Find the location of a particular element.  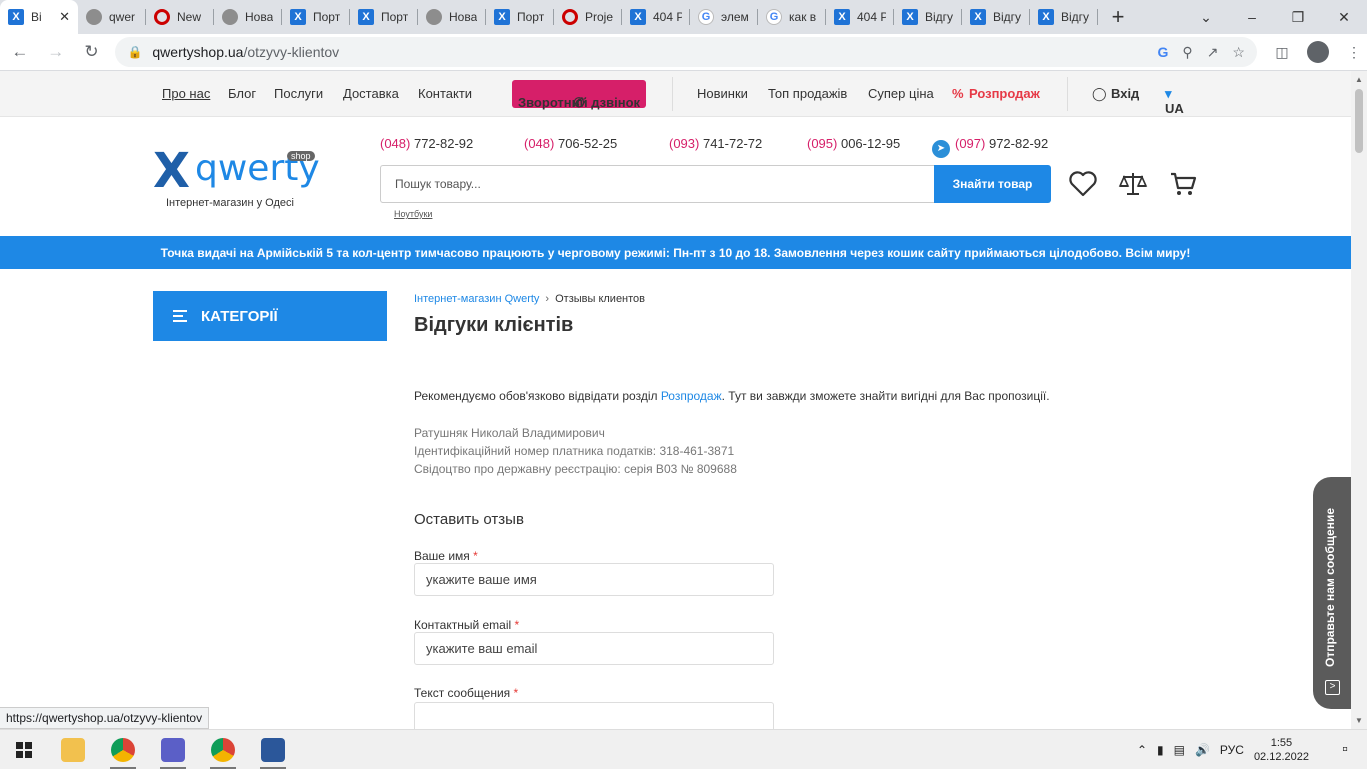

maximize-button: ❐ is located at coordinates (1298, 17).